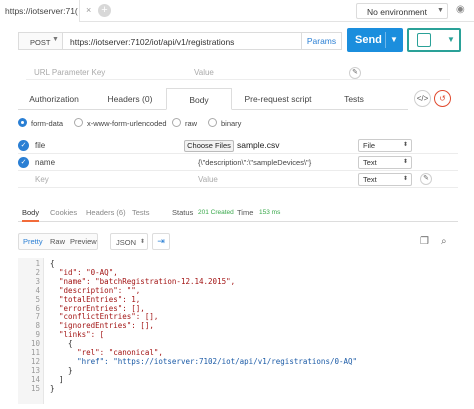 The height and width of the screenshot is (409, 474). Describe the element at coordinates (212, 122) in the screenshot. I see `radio-binary` at that location.